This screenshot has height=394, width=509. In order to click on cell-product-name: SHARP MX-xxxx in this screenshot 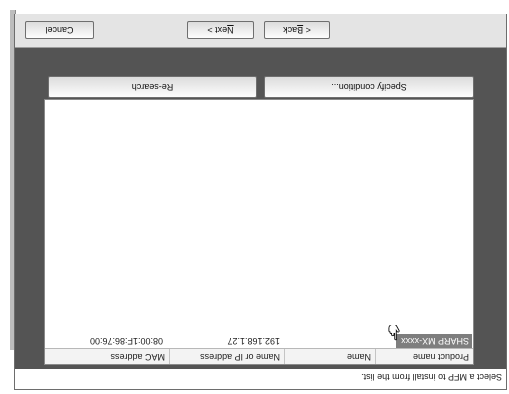, I will do `click(434, 341)`.